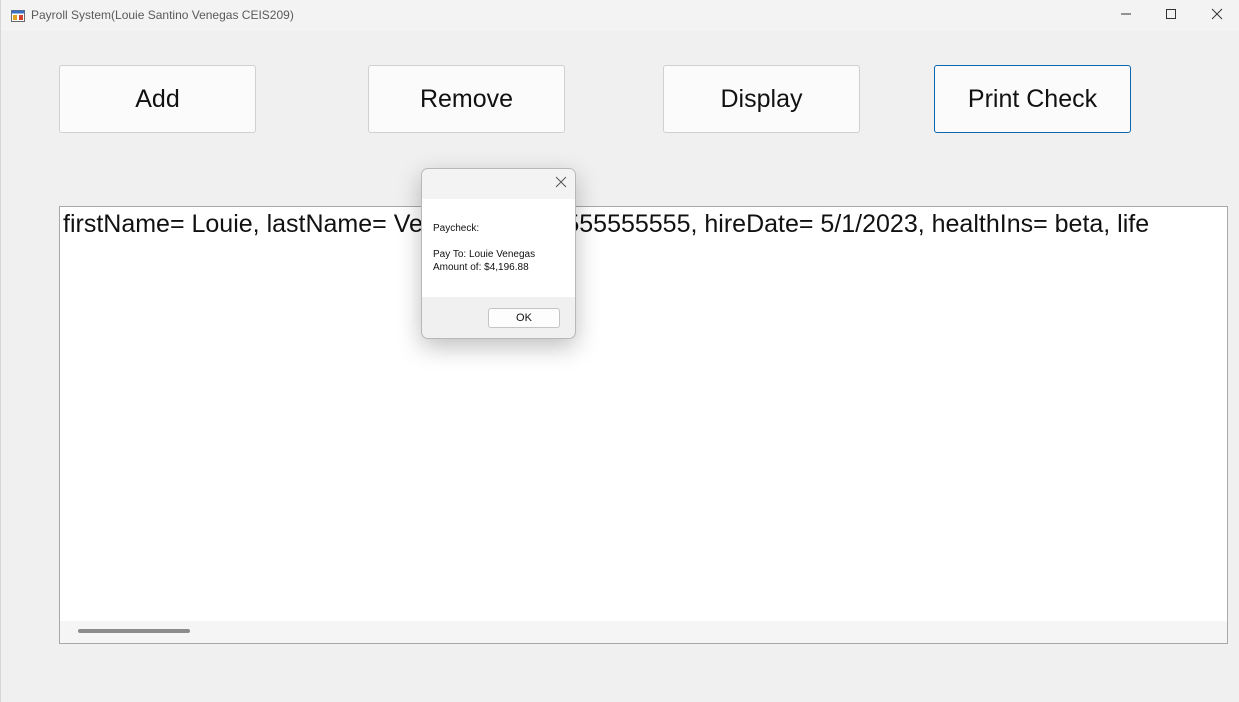  I want to click on add-button: Add, so click(157, 99).